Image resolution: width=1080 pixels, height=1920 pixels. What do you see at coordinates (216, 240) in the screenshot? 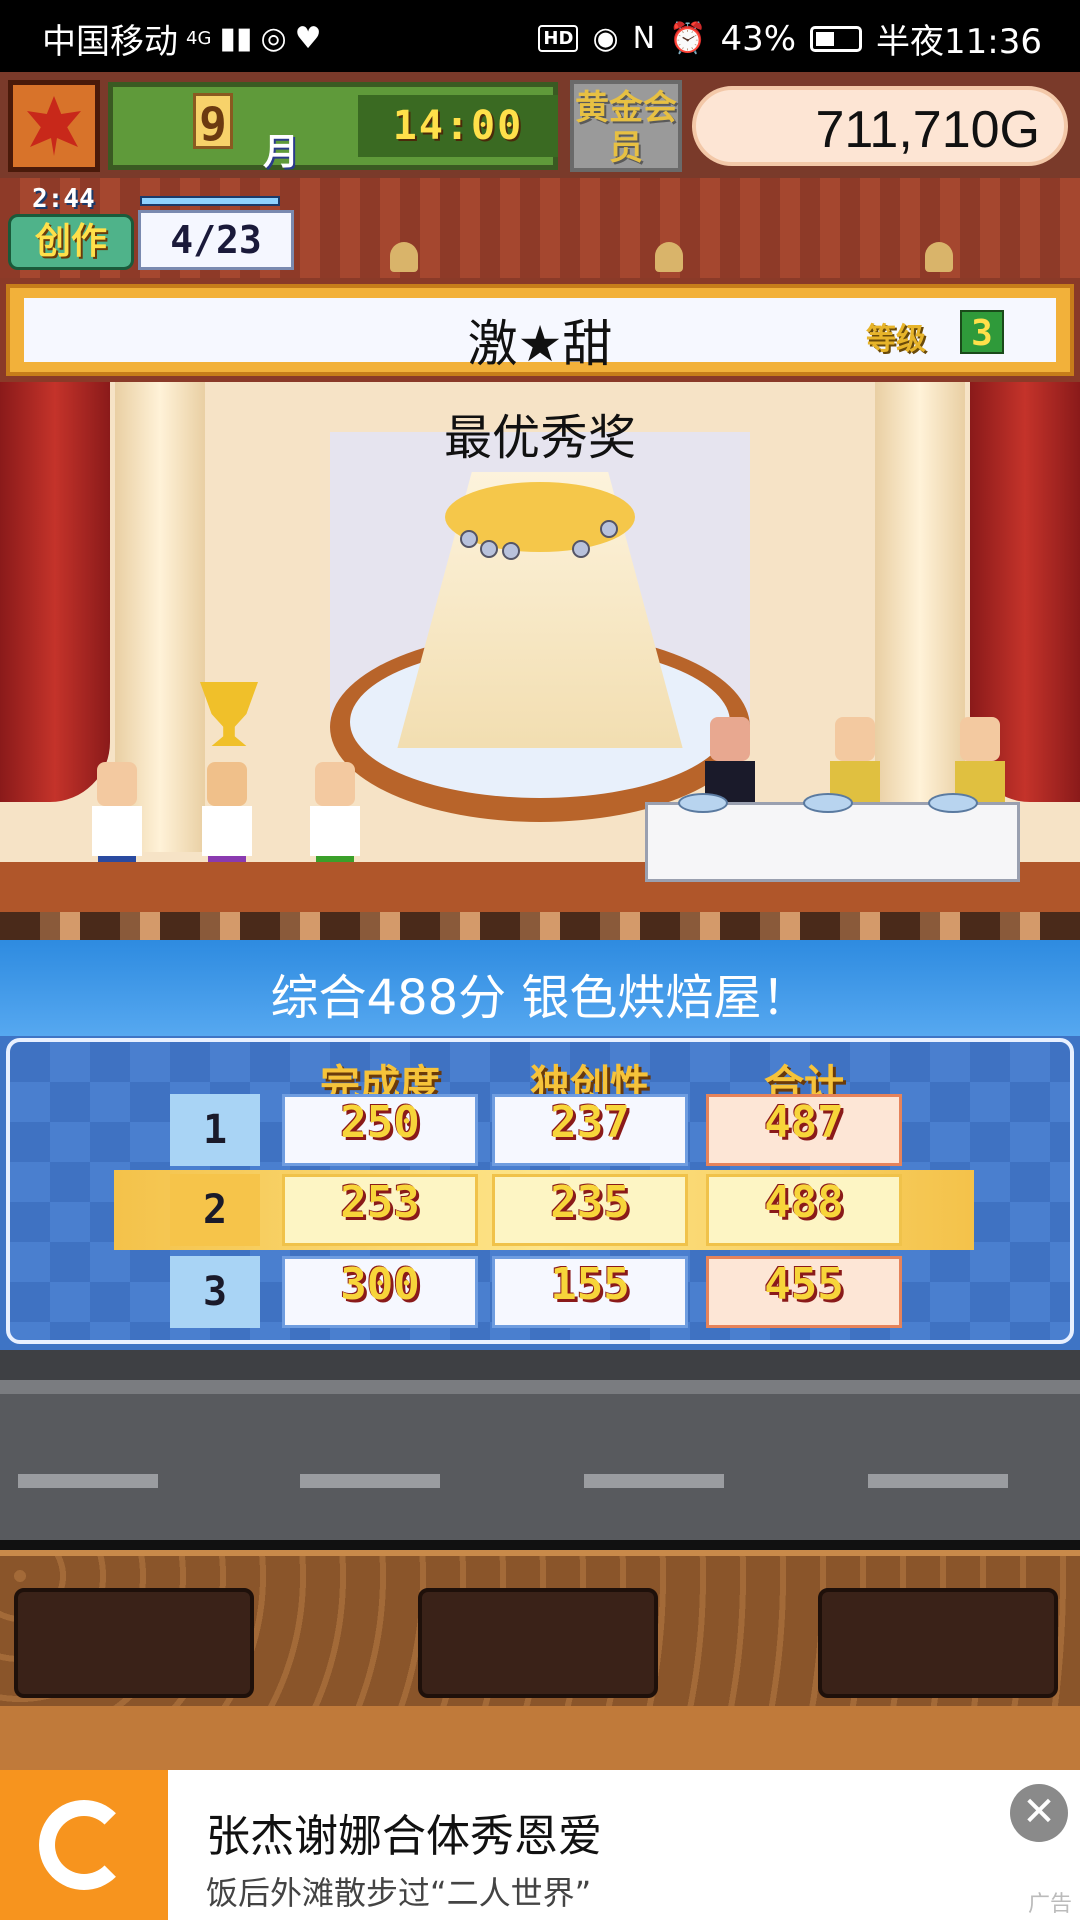
I see `creation-count: 4/23` at bounding box center [216, 240].